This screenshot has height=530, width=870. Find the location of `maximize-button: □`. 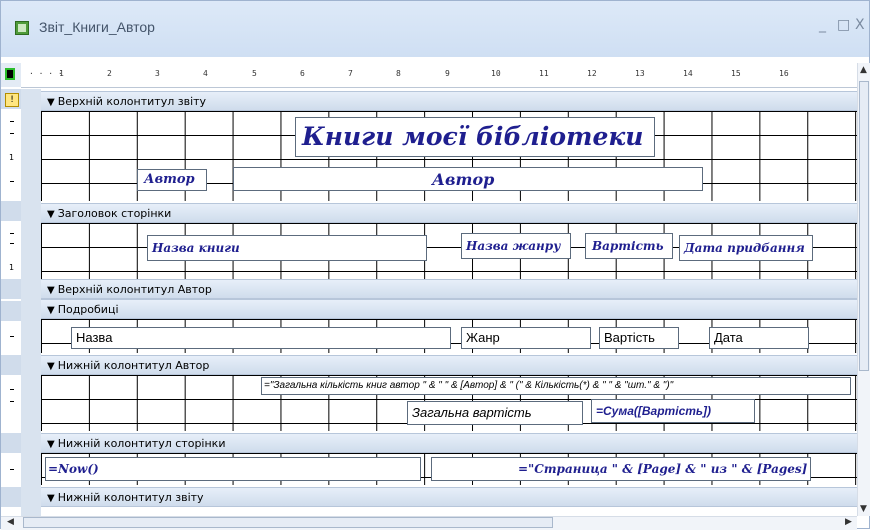

maximize-button: □ is located at coordinates (843, 25).